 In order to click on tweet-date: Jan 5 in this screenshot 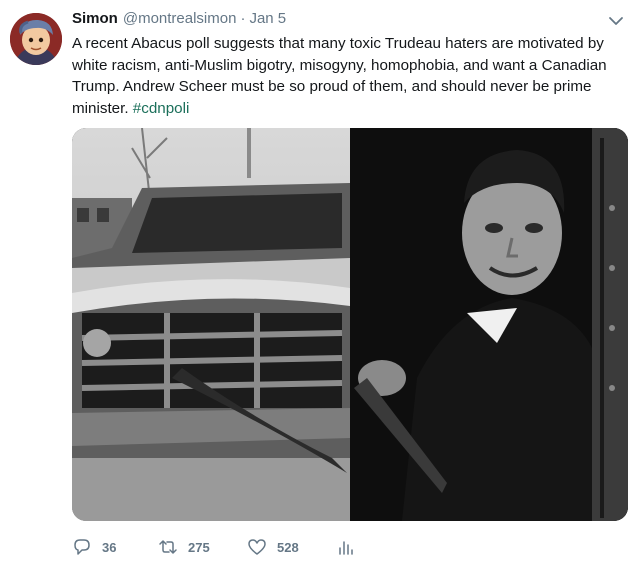, I will do `click(267, 18)`.